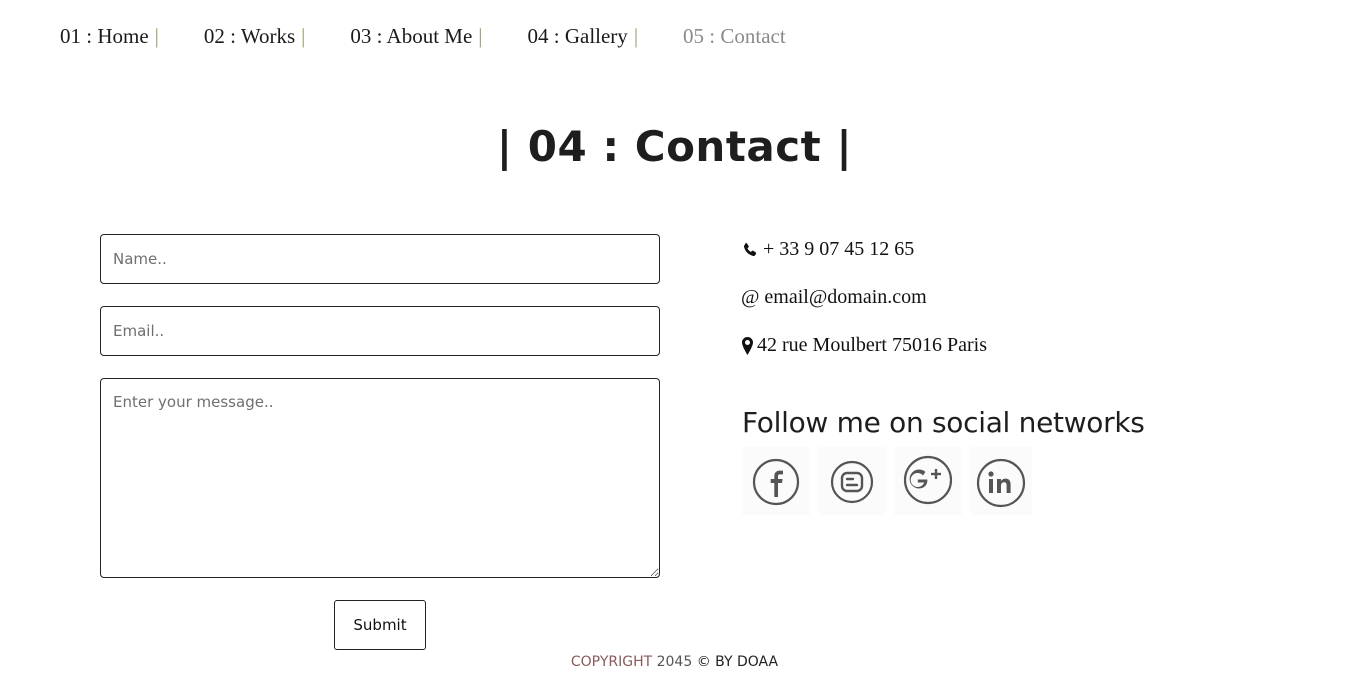 This screenshot has width=1349, height=687. What do you see at coordinates (750, 250) in the screenshot?
I see `phone-icon` at bounding box center [750, 250].